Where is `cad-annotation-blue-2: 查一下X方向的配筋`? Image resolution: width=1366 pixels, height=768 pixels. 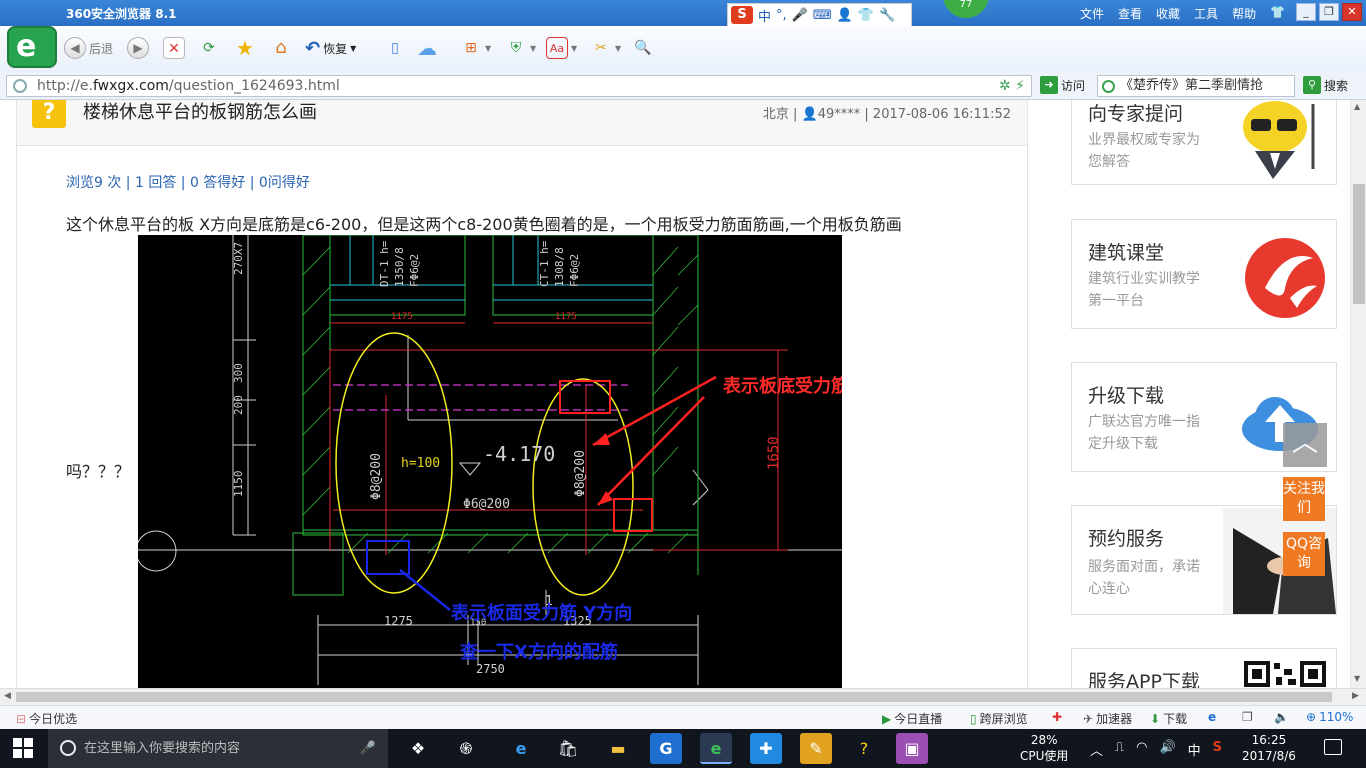 cad-annotation-blue-2: 查一下X方向的配筋 is located at coordinates (539, 652).